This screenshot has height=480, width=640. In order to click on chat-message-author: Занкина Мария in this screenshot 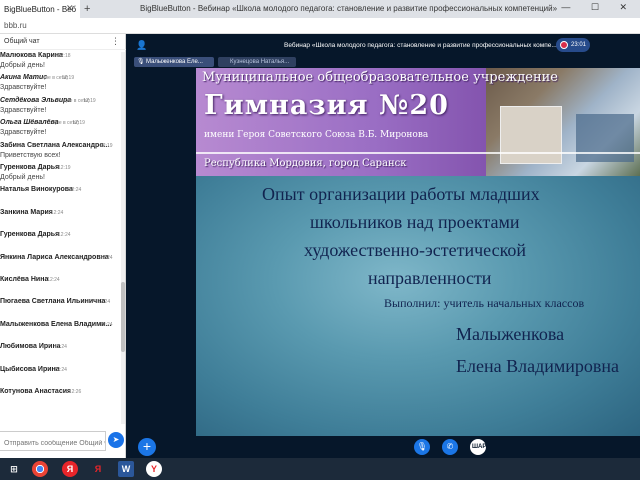, I will do `click(26, 212)`.